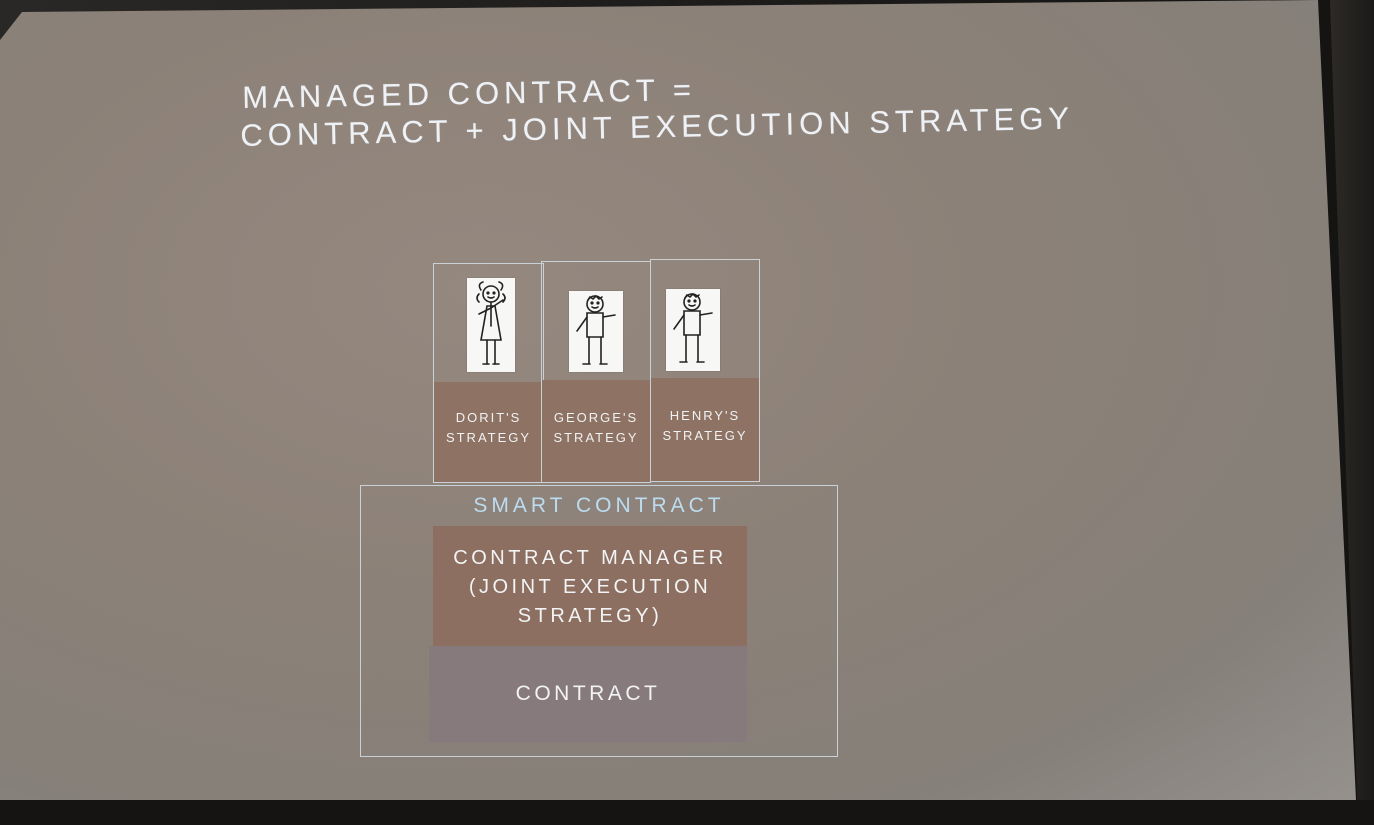 The width and height of the screenshot is (1374, 825). I want to click on henry-strategy-label: HENRY'S STRATEGY, so click(705, 426).